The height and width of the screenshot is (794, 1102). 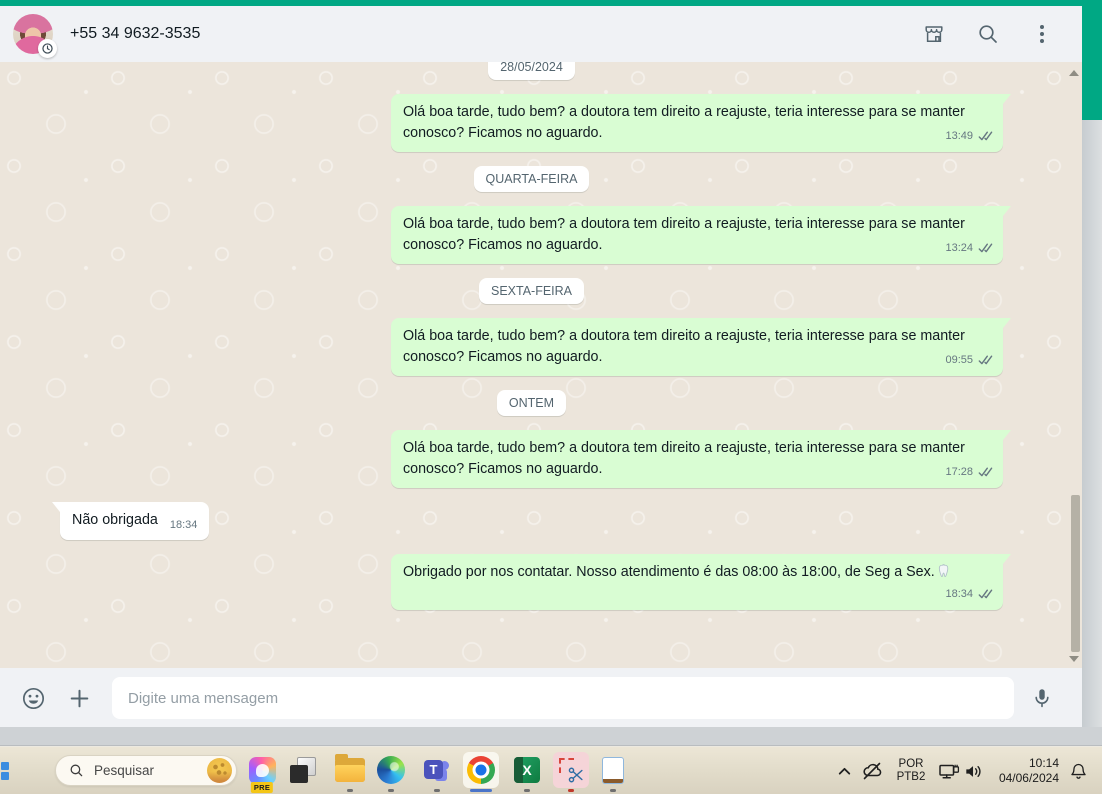 I want to click on message-input, so click(x=563, y=698).